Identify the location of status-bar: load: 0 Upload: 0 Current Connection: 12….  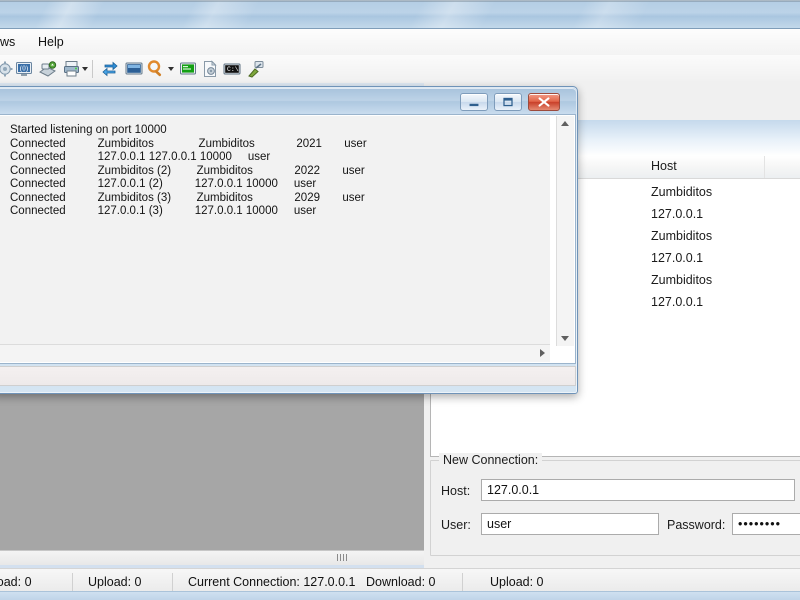
(400, 584).